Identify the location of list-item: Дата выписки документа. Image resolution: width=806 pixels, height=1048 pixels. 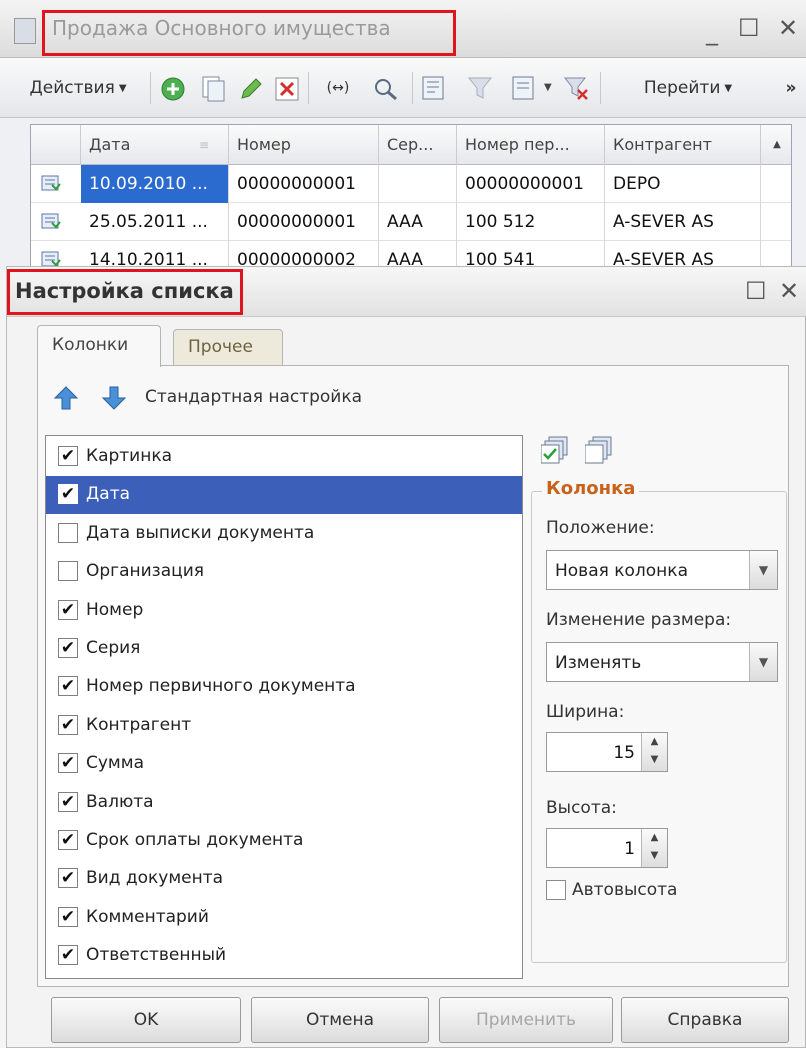
(284, 534).